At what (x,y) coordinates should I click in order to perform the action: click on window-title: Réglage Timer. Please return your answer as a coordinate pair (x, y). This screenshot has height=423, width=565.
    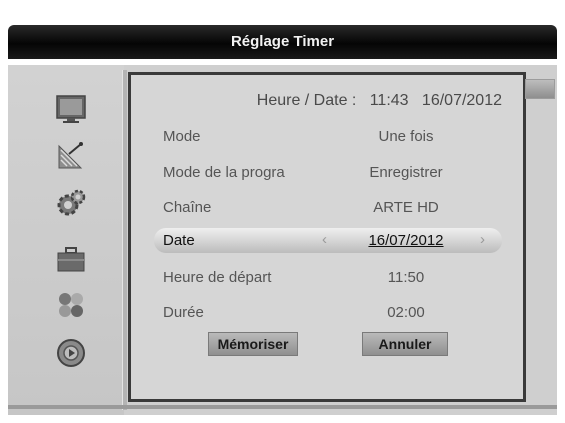
    Looking at the image, I should click on (282, 42).